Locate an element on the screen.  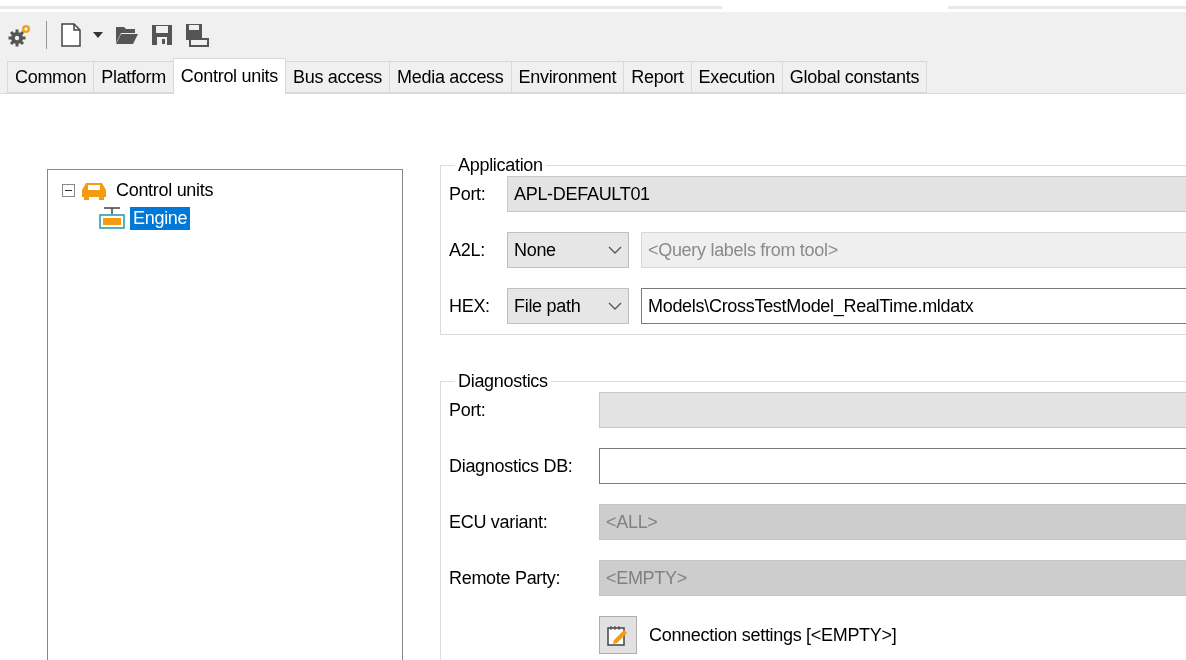
dropdown: None is located at coordinates (568, 250).